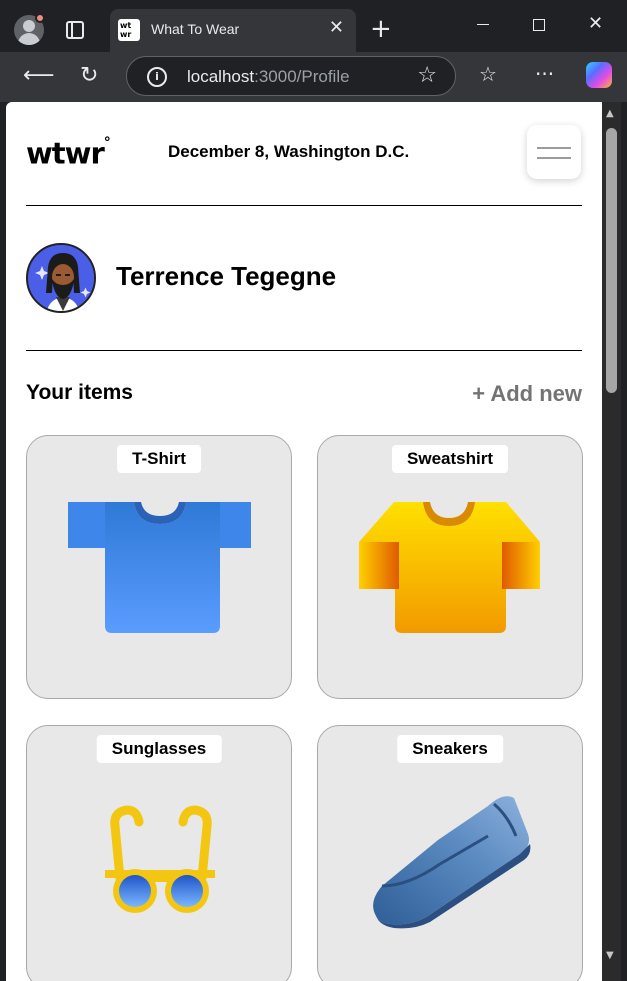 The height and width of the screenshot is (981, 627). I want to click on scrollbar: ▲ ▼, so click(611, 541).